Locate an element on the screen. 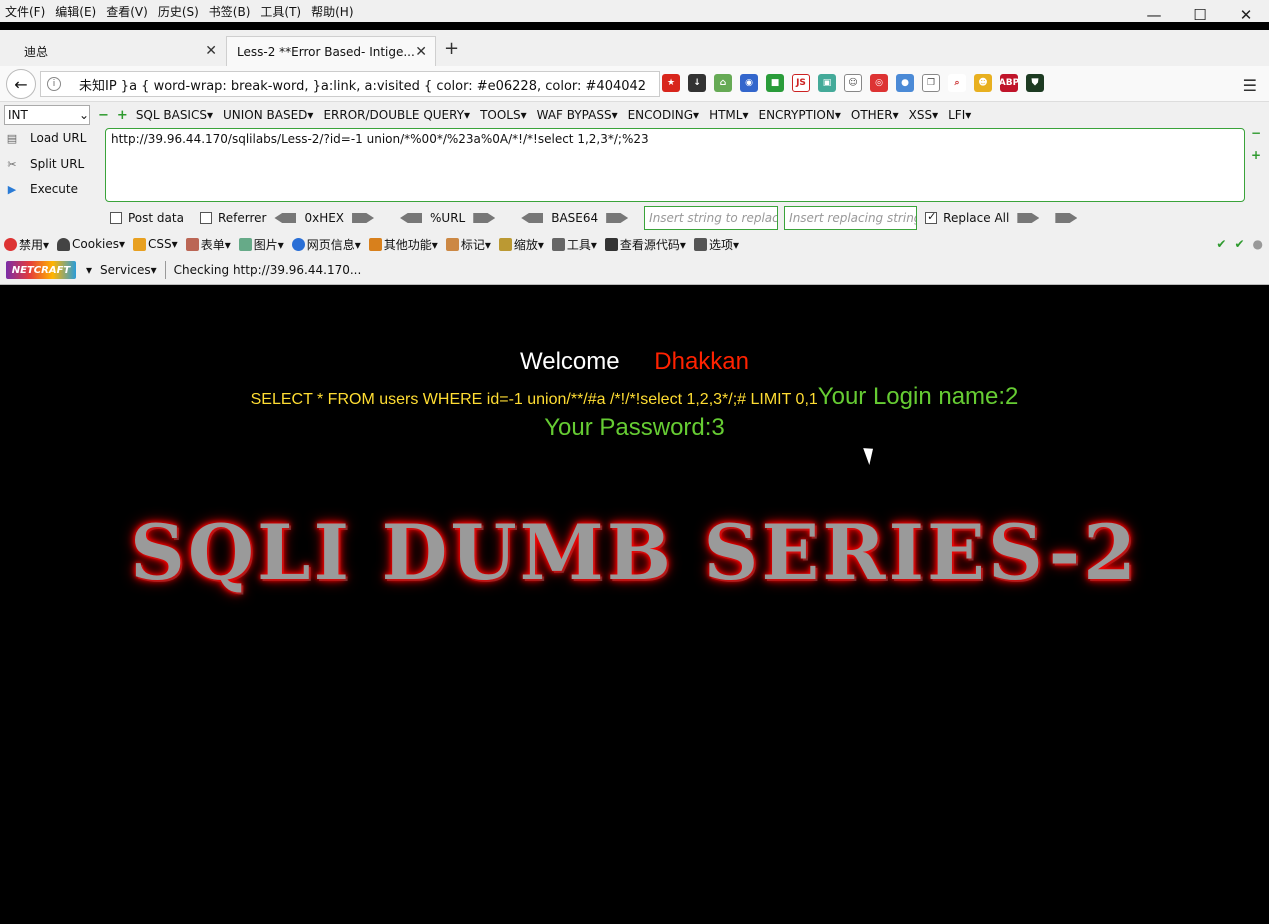  netcraft-services-menu: Services▾ is located at coordinates (128, 270).